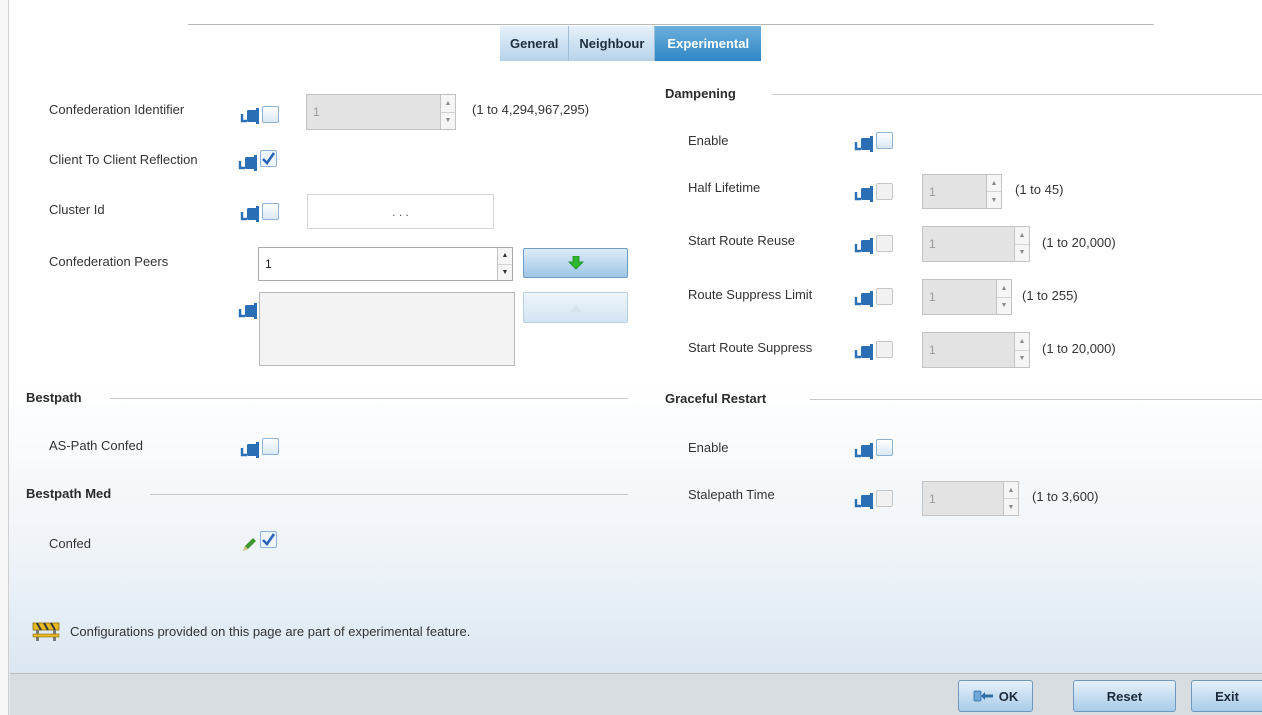 This screenshot has width=1262, height=715. Describe the element at coordinates (268, 539) in the screenshot. I see `confed-checkbox` at that location.